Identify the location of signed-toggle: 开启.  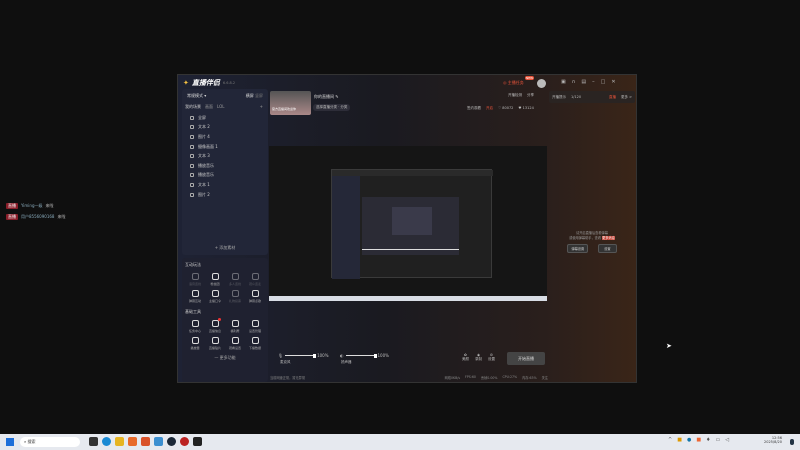
(489, 108).